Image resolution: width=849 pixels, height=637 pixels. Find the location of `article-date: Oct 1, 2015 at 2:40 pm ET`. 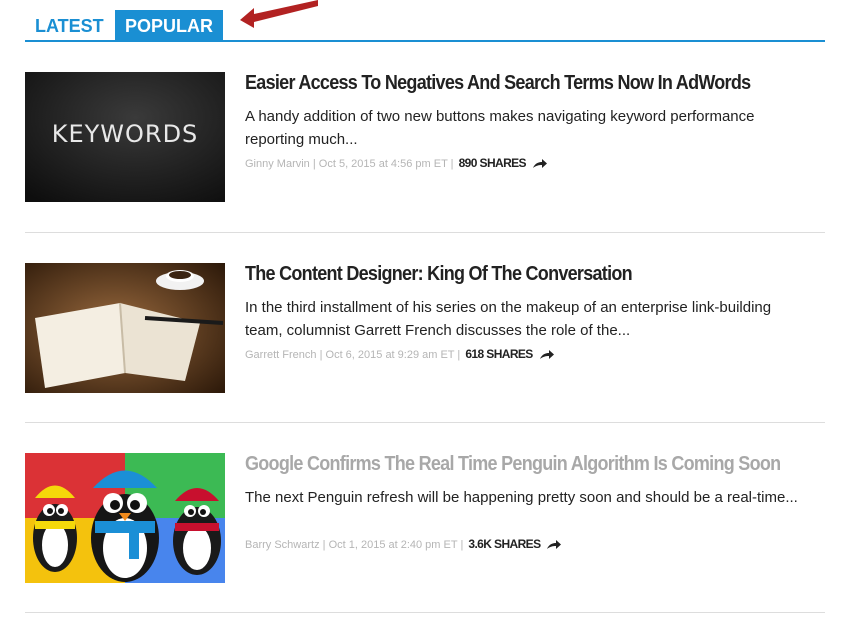

article-date: Oct 1, 2015 at 2:40 pm ET is located at coordinates (393, 545).